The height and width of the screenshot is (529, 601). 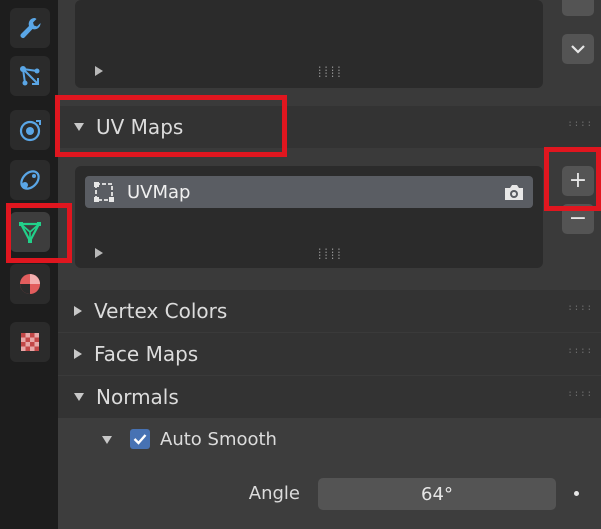 I want to click on checkmark-icon, so click(x=140, y=439).